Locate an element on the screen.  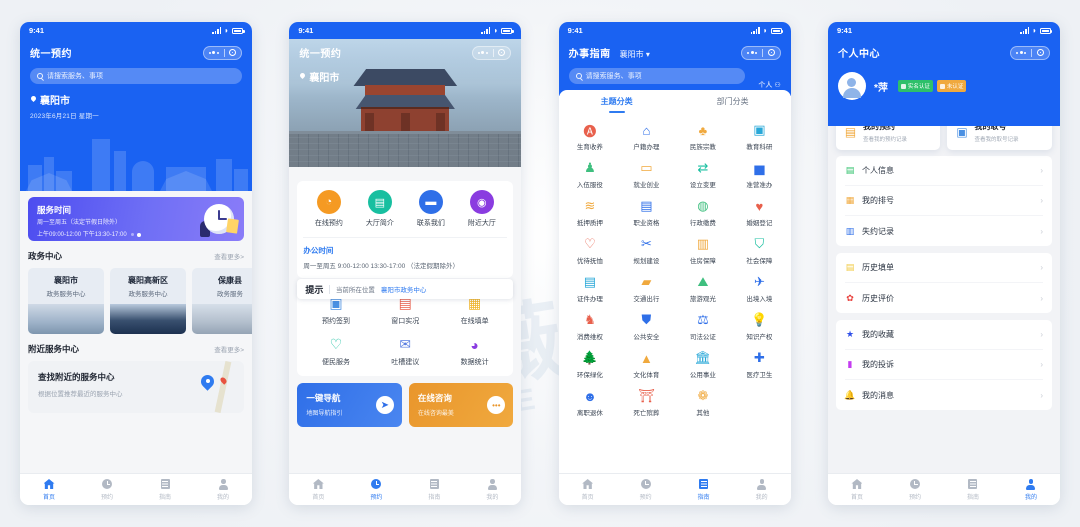
service-item-feedback: ✉ 吐槽建议 is located at coordinates (405, 351).